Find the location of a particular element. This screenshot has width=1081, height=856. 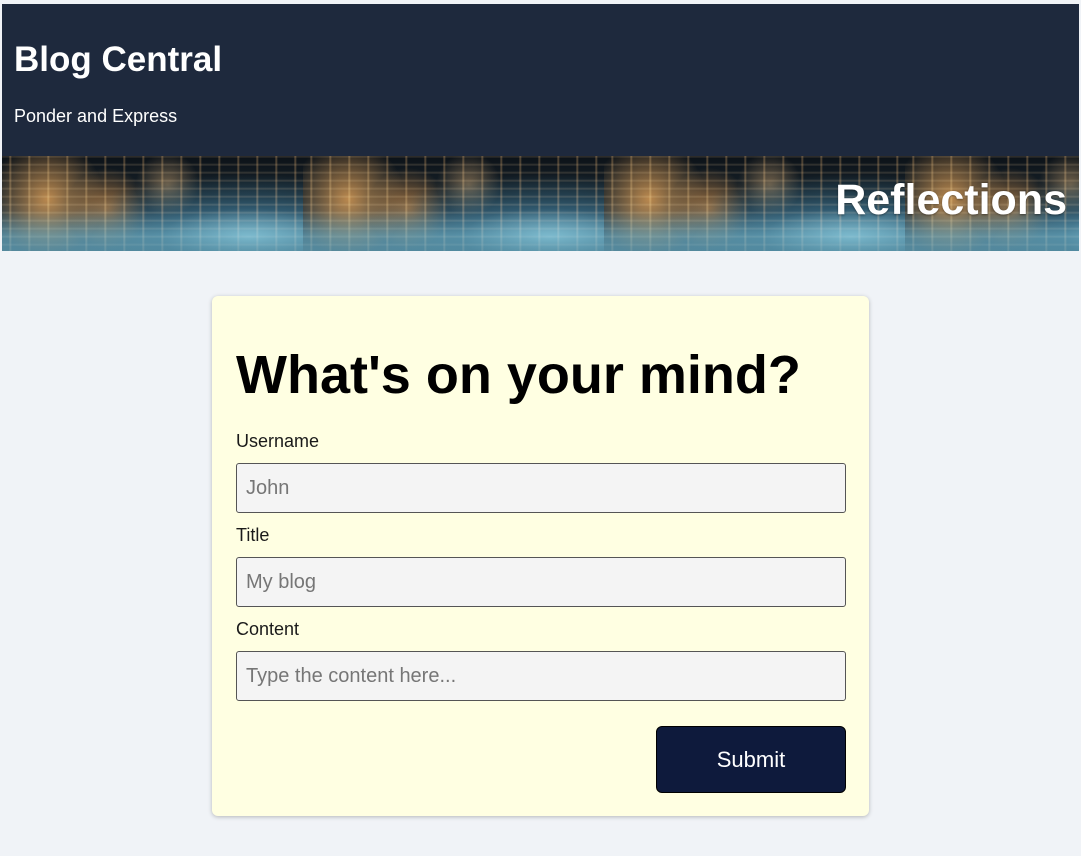

banner-title: Reflections is located at coordinates (951, 200).